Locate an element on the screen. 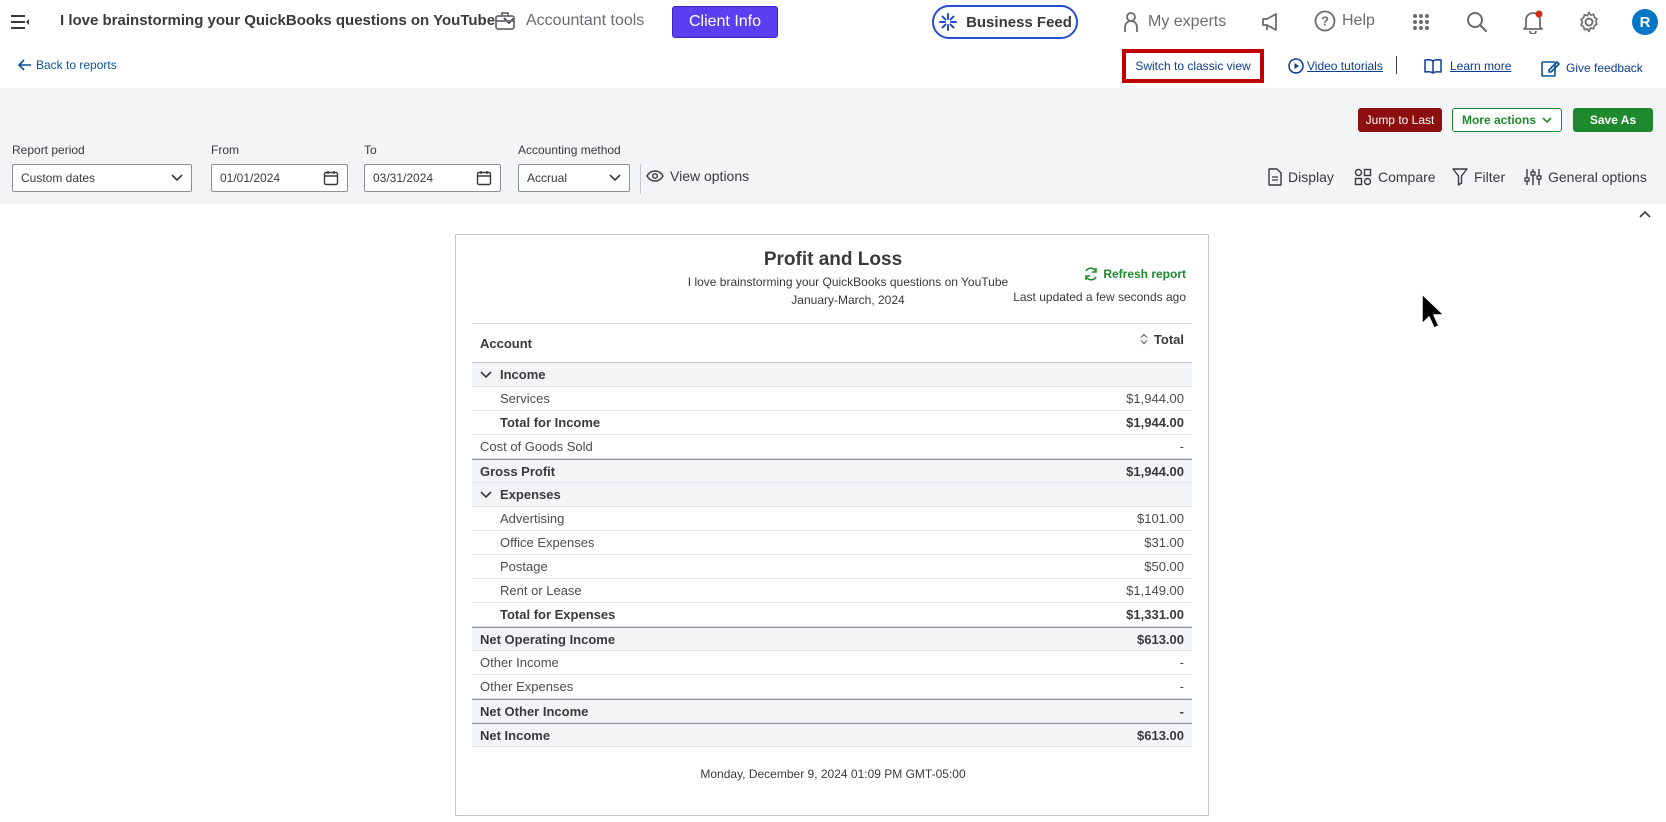 This screenshot has width=1666, height=822. row-value: $50.00 is located at coordinates (1164, 566).